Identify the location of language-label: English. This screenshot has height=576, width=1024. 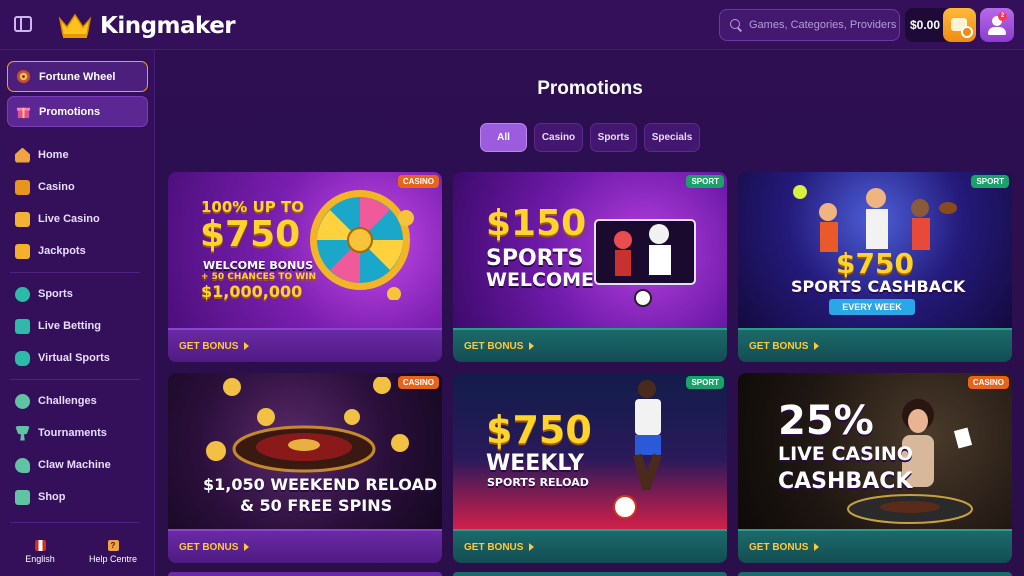
(40, 559).